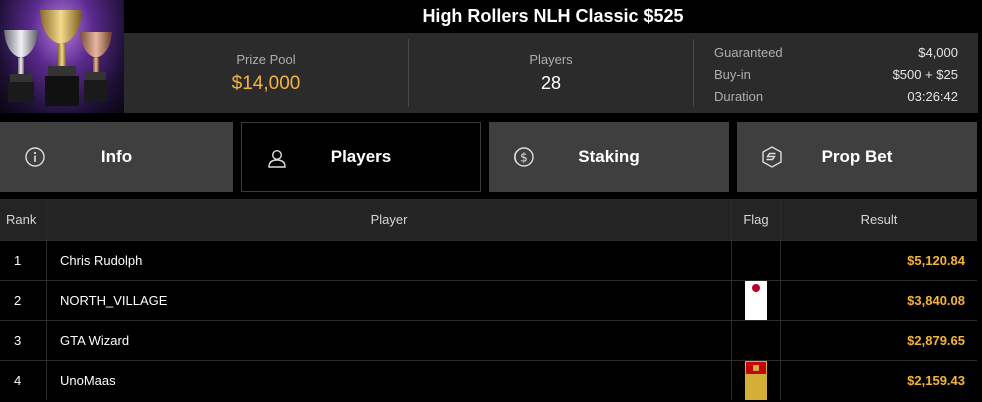  Describe the element at coordinates (872, 380) in the screenshot. I see `result-amount: $2,159.43` at that location.